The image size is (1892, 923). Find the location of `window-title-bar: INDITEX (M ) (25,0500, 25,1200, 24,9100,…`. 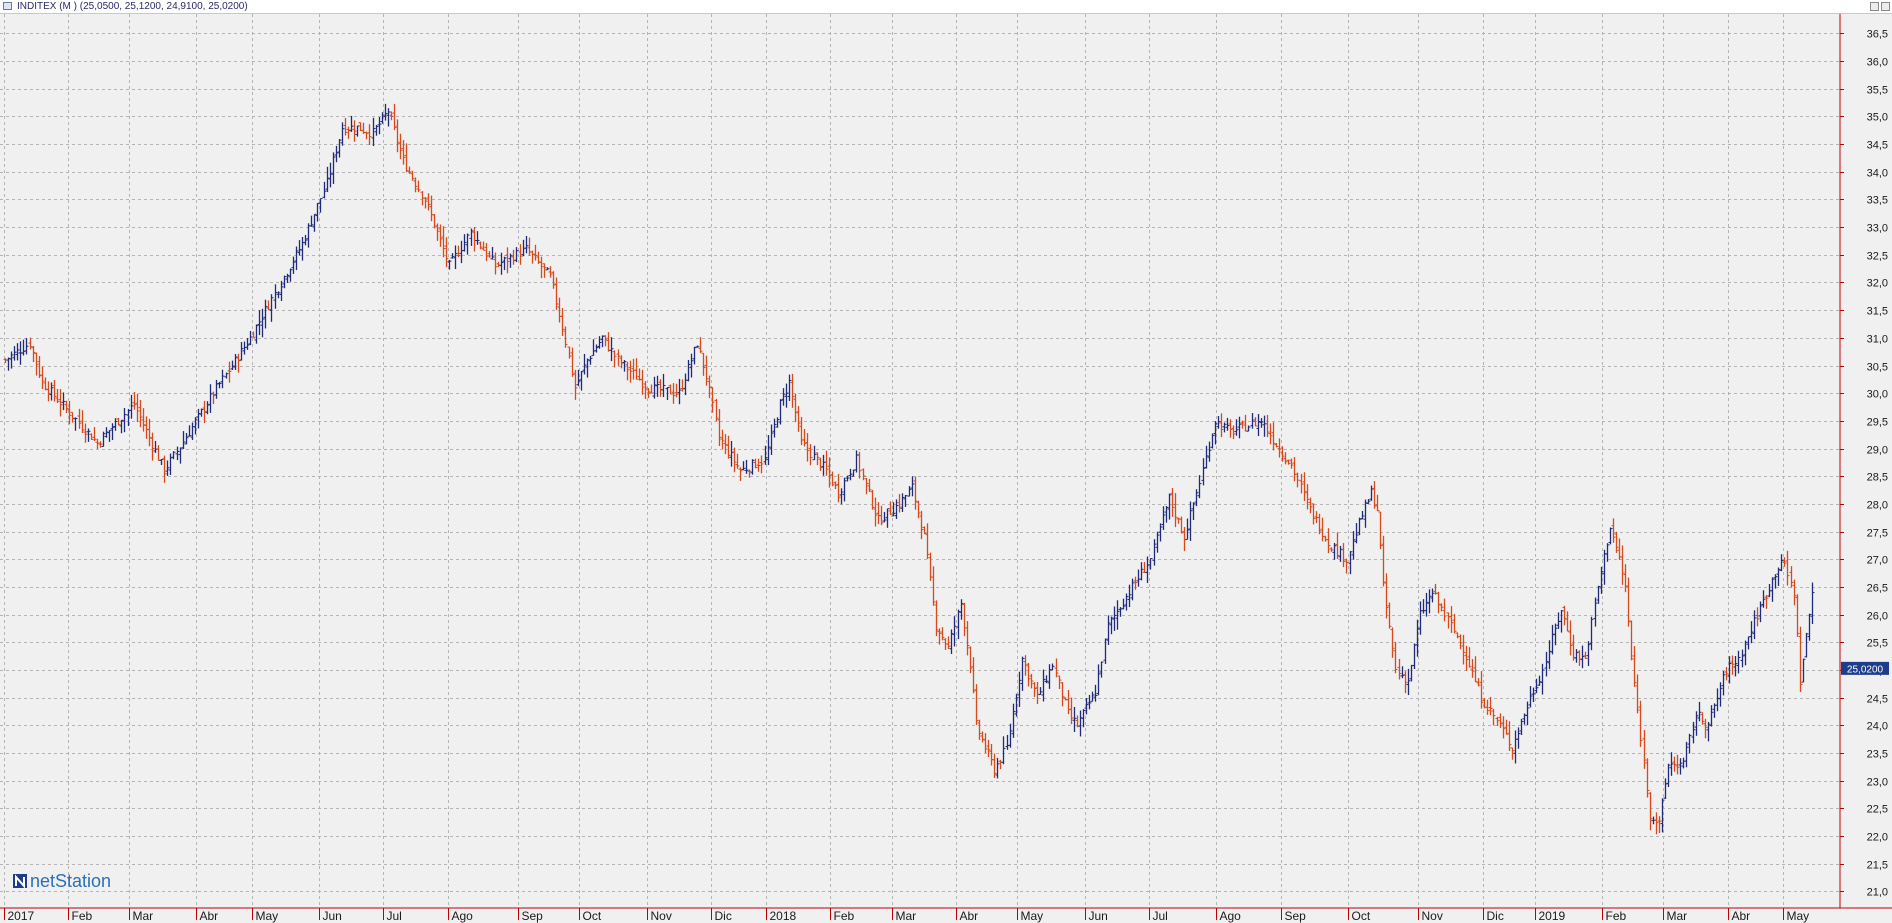

window-title-bar: INDITEX (M ) (25,0500, 25,1200, 24,9100,… is located at coordinates (946, 7).